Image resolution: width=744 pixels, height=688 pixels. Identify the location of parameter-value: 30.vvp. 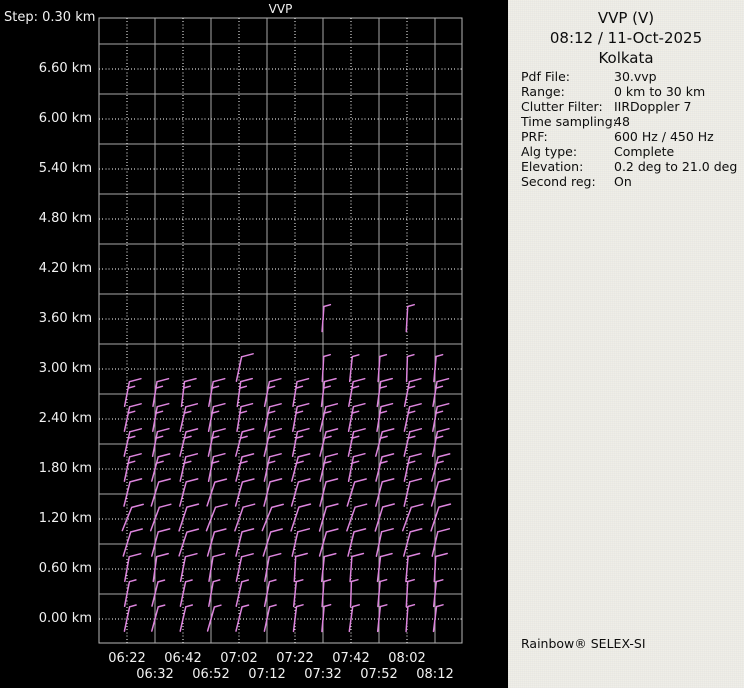
(635, 76).